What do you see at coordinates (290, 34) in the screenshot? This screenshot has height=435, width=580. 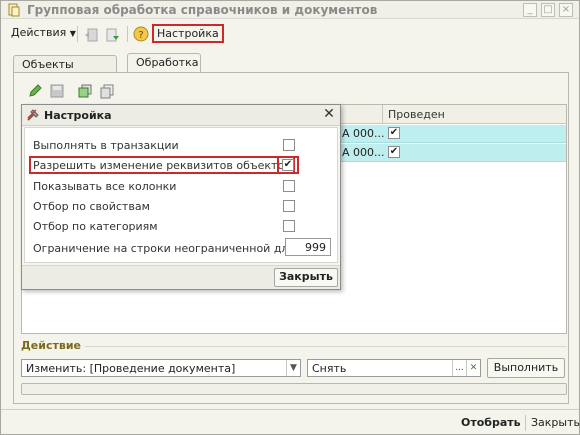 I see `toolbar: Действия ▼ ? Настройка` at bounding box center [290, 34].